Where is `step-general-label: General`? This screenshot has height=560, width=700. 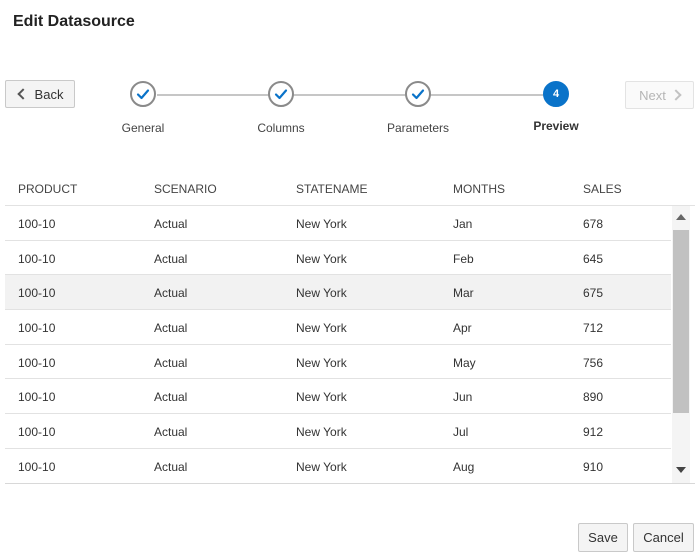
step-general-label: General is located at coordinates (143, 128).